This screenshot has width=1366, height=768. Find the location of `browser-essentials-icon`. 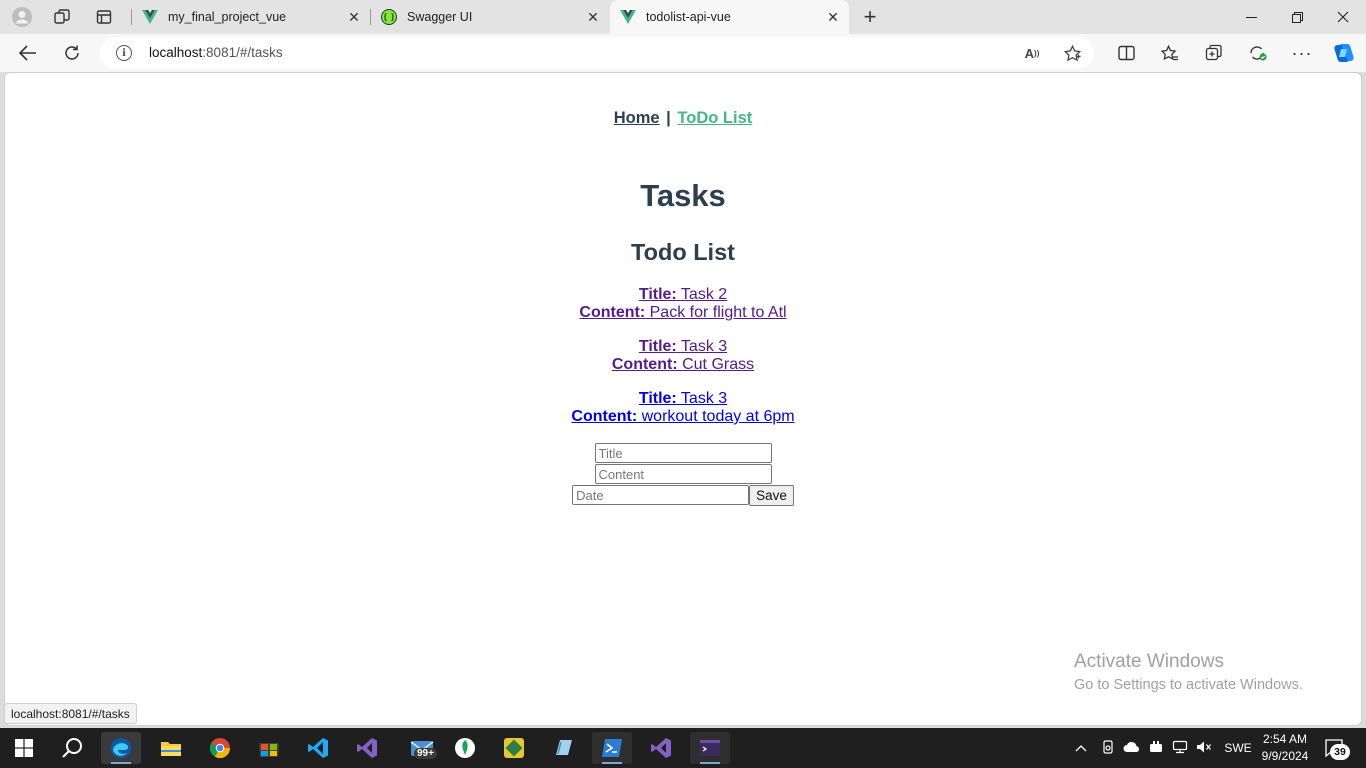

browser-essentials-icon is located at coordinates (1258, 53).